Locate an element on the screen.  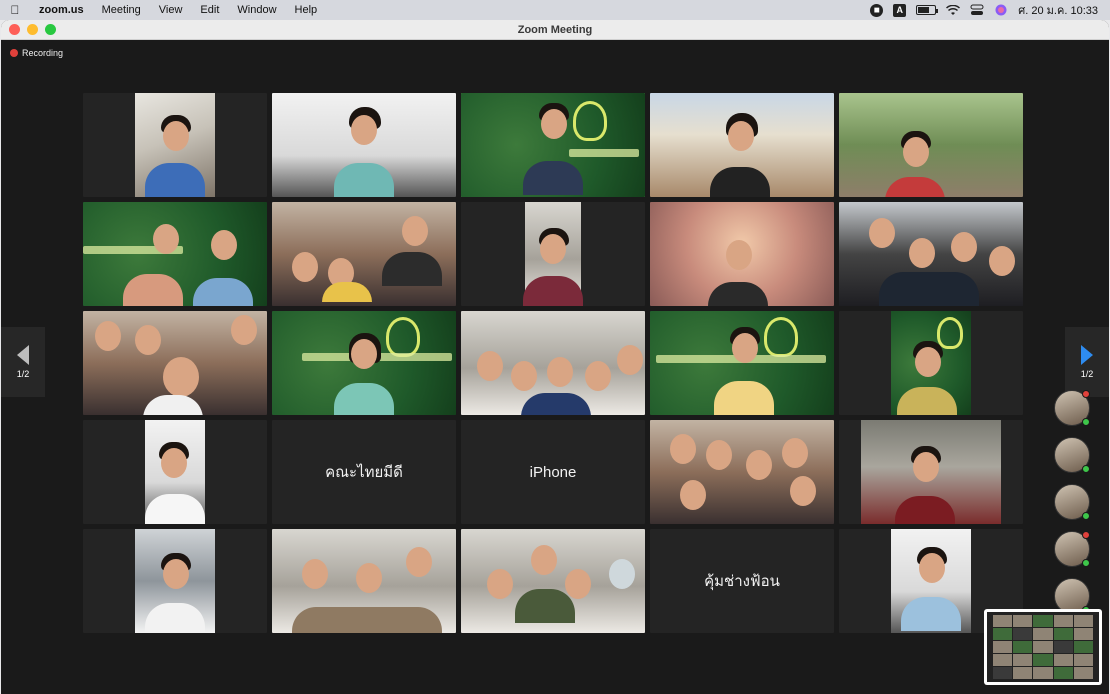
participant-name: คุ้มช่างฟ้อน is located at coordinates (742, 581).